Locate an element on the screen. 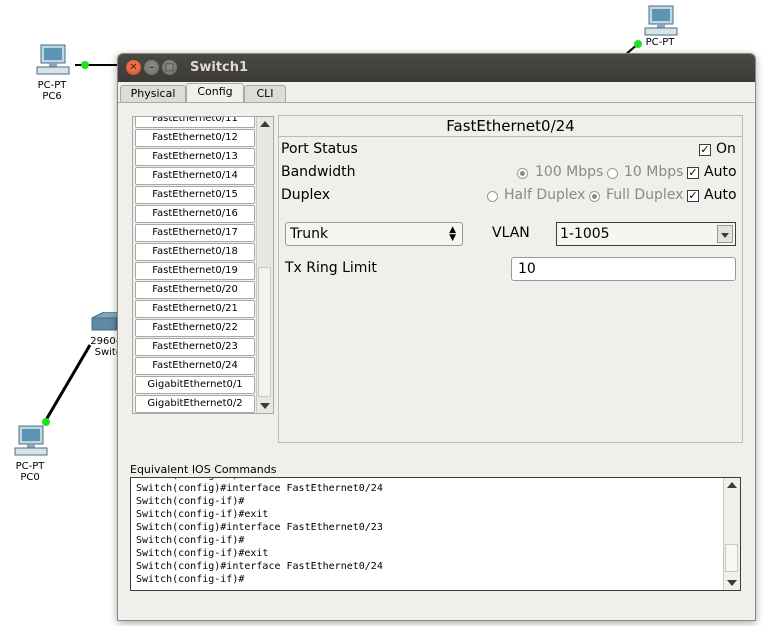 The height and width of the screenshot is (626, 767). port-list-item: FastEthernet0/15 is located at coordinates (195, 195).